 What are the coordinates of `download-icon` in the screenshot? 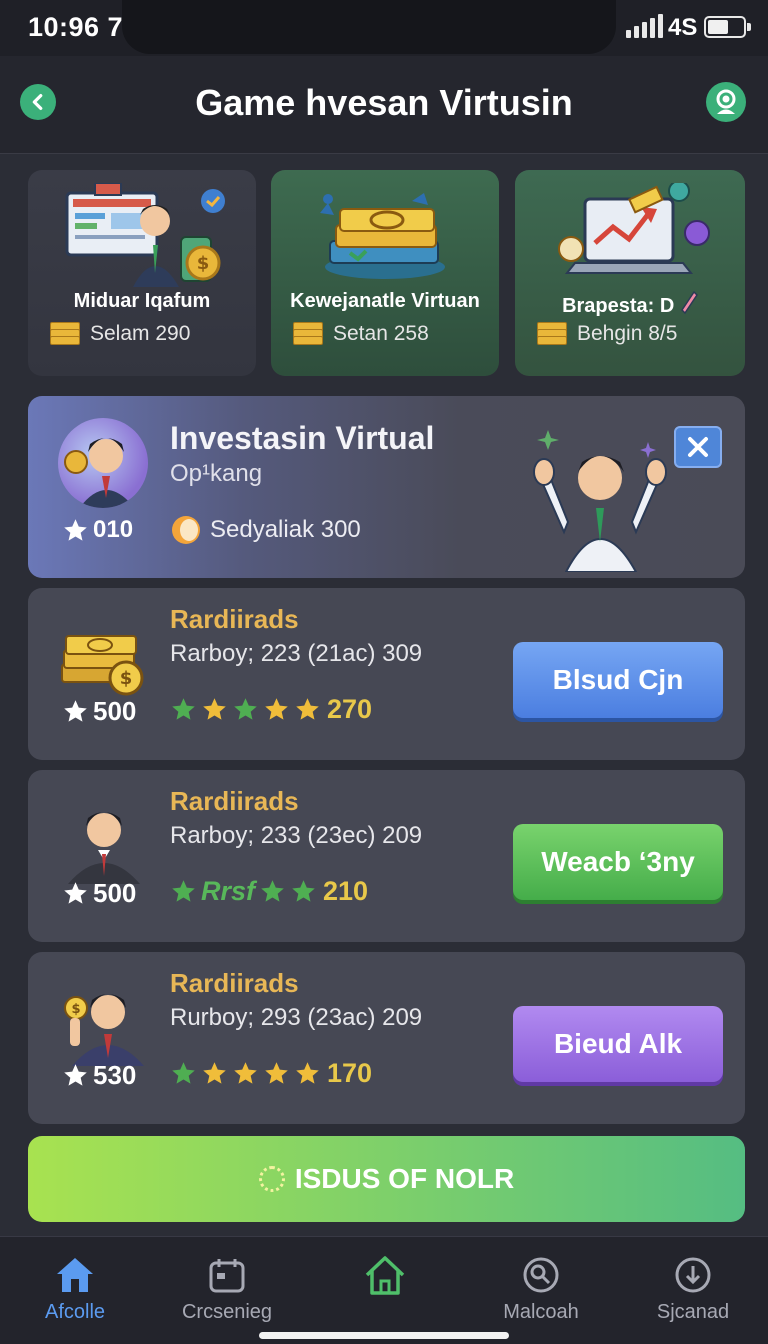 It's located at (693, 1275).